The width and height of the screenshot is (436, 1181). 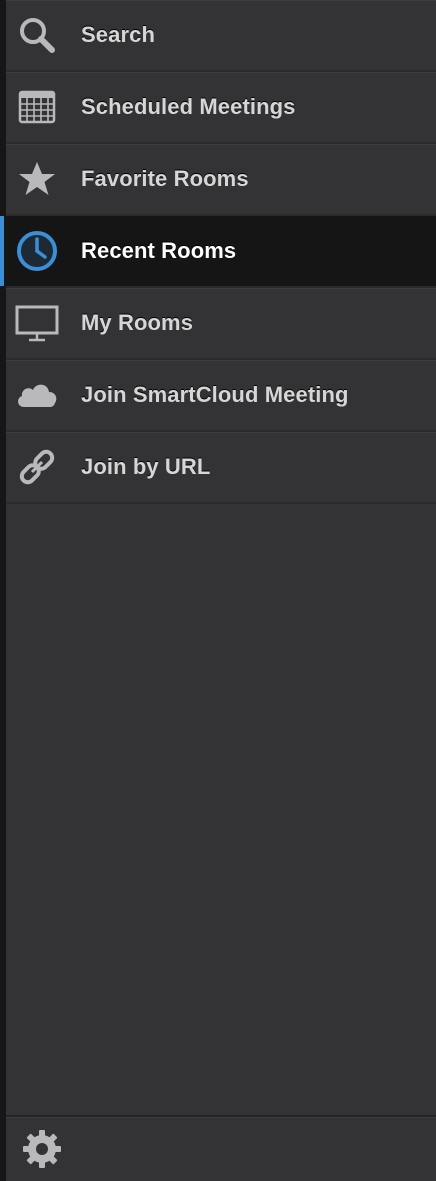 I want to click on sidebar-item-label: Search, so click(x=118, y=34).